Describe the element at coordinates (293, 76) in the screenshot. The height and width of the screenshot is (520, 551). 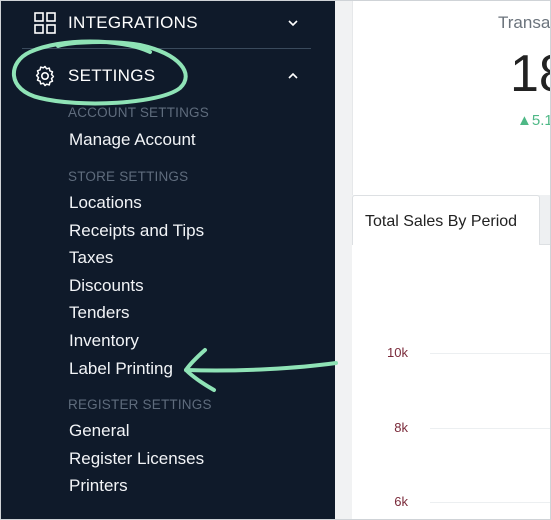
I see `chevron-up-icon` at that location.